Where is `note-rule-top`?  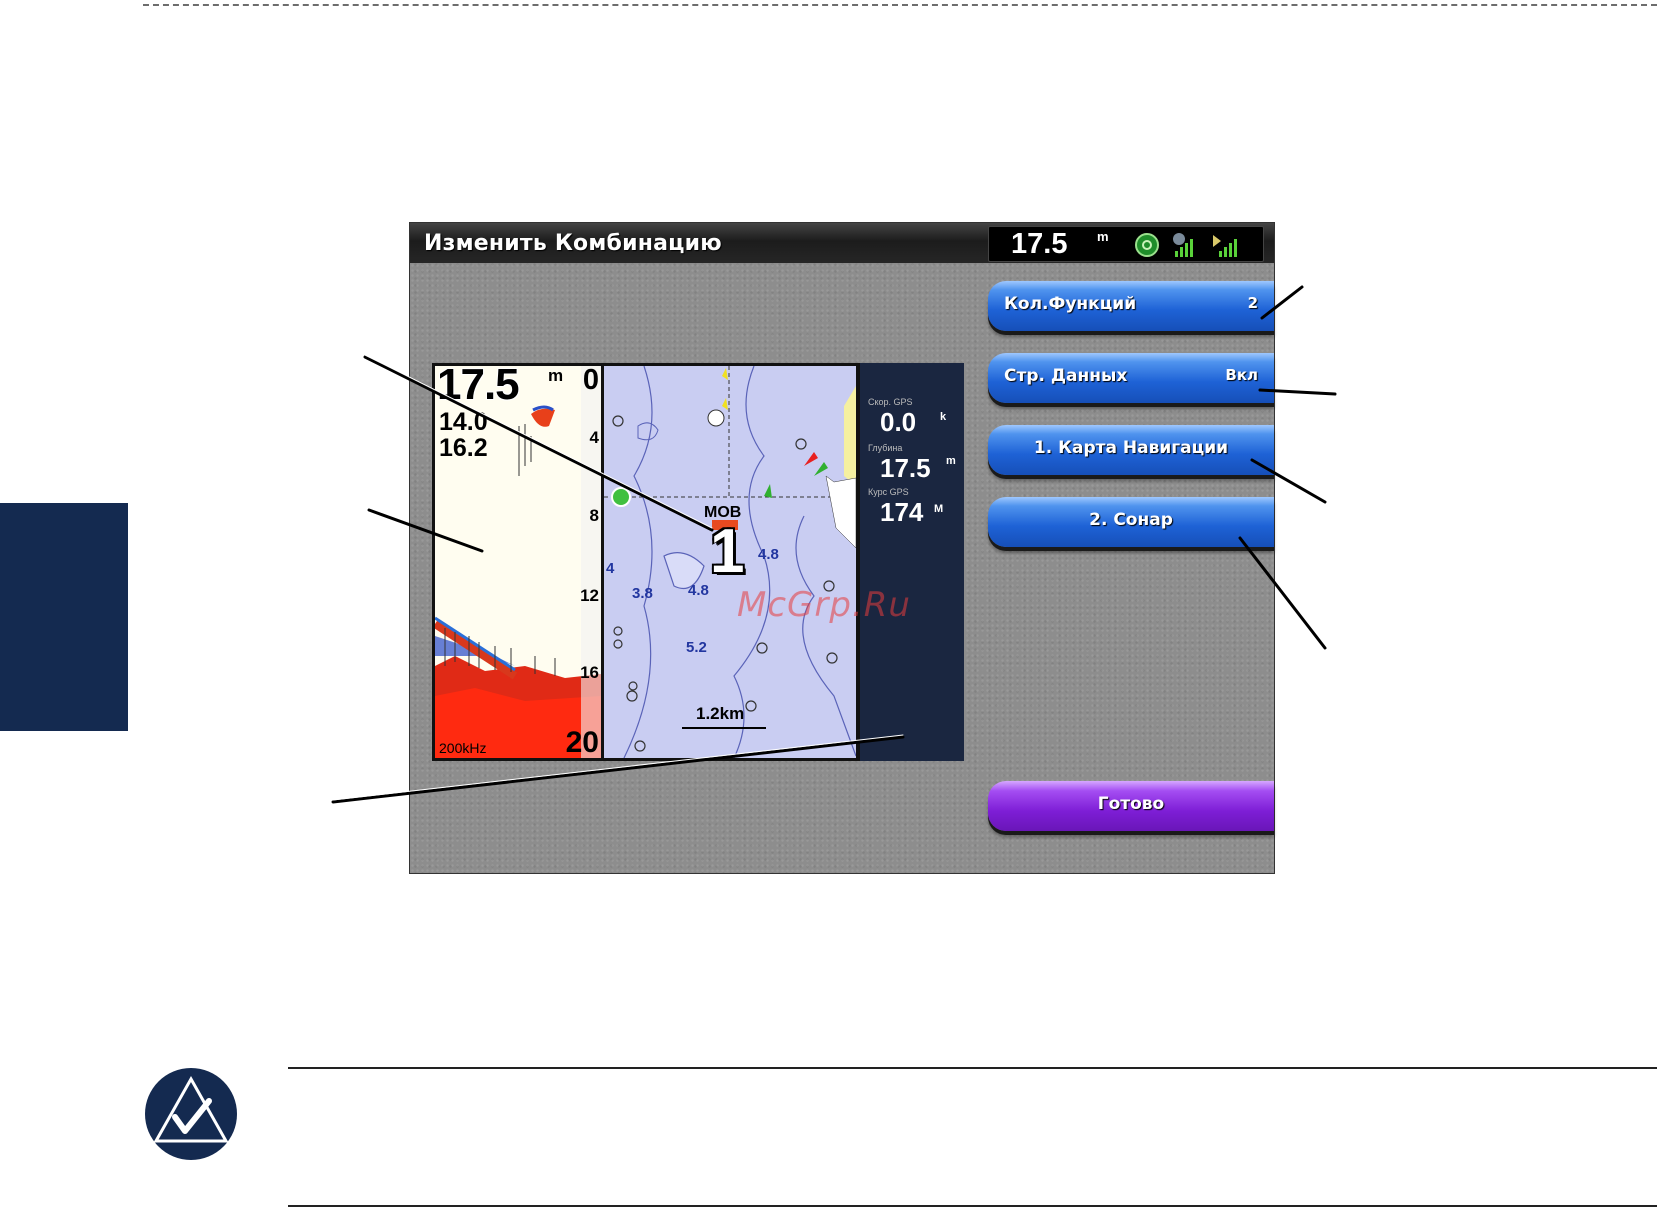 note-rule-top is located at coordinates (972, 1068).